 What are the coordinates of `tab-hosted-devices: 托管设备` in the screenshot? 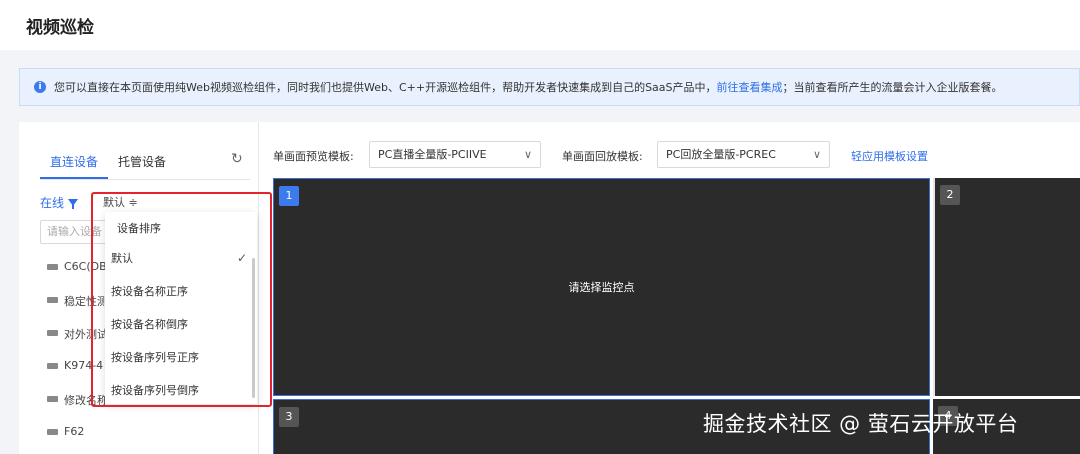 It's located at (142, 161).